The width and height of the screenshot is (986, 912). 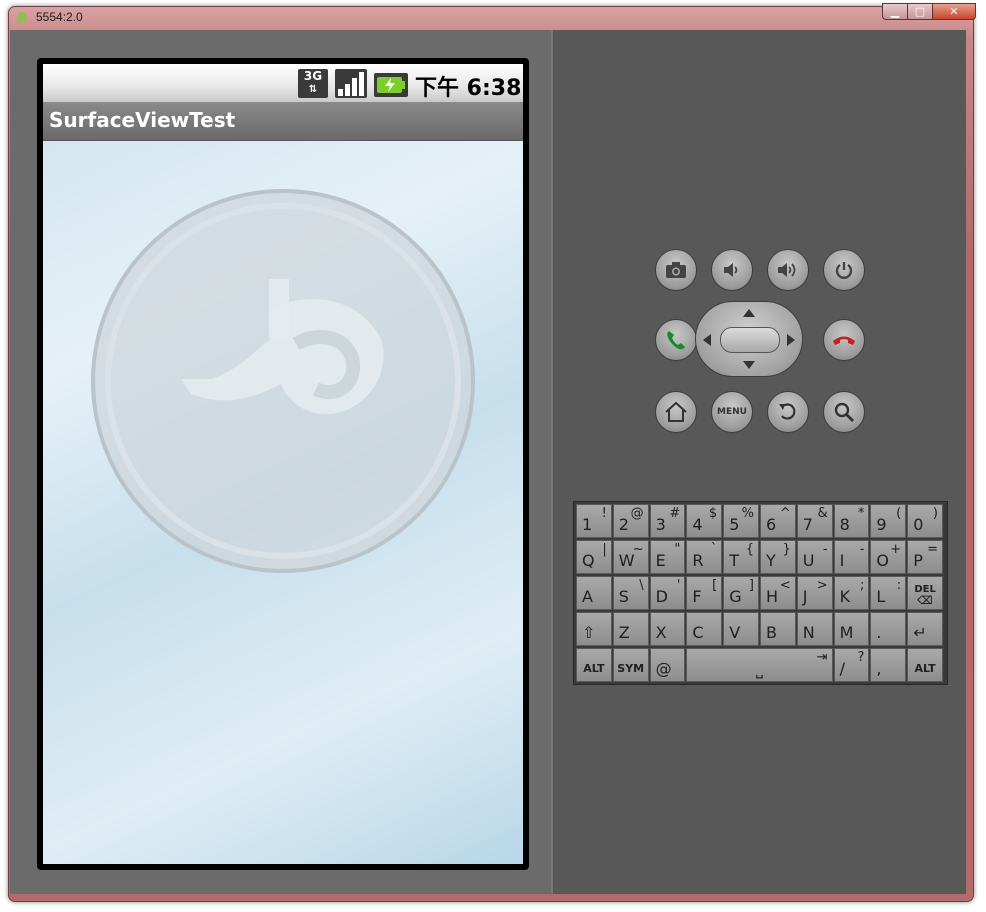 I want to click on key-1-2: E ", so click(x=667, y=557).